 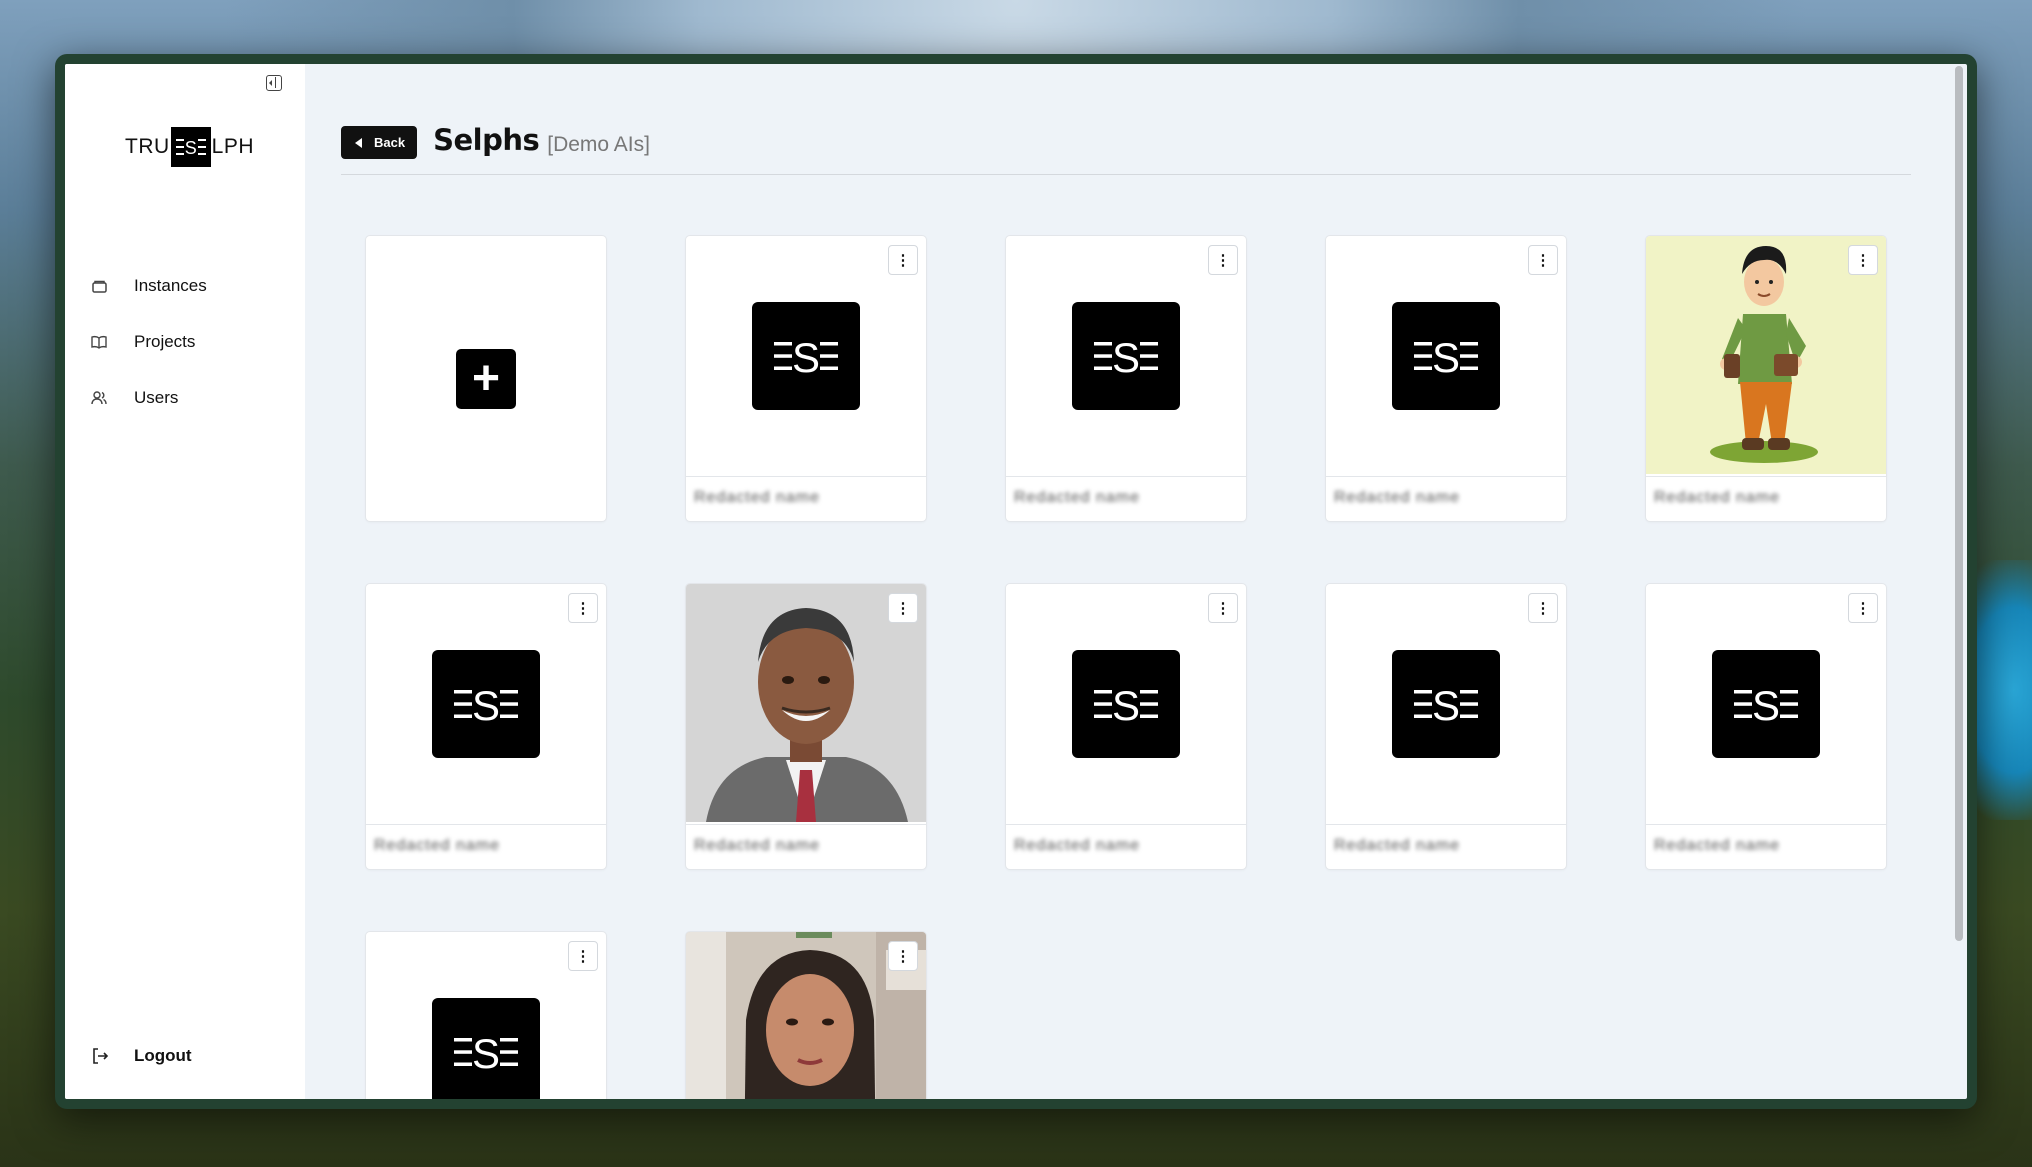 What do you see at coordinates (99, 342) in the screenshot?
I see `book-icon` at bounding box center [99, 342].